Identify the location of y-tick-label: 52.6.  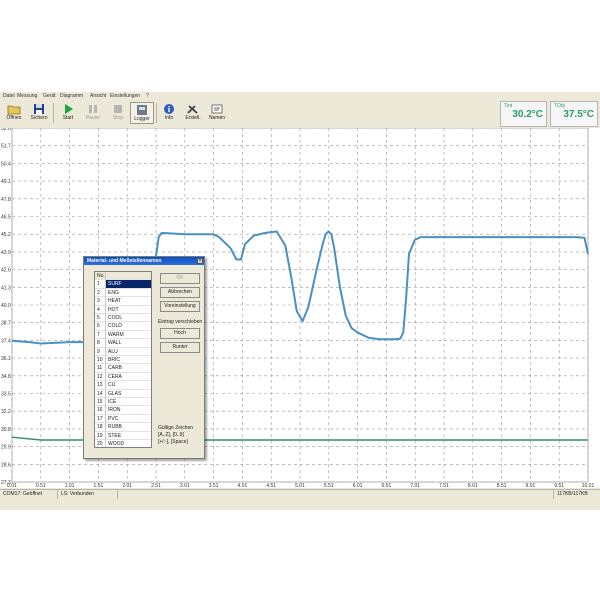
(6, 130).